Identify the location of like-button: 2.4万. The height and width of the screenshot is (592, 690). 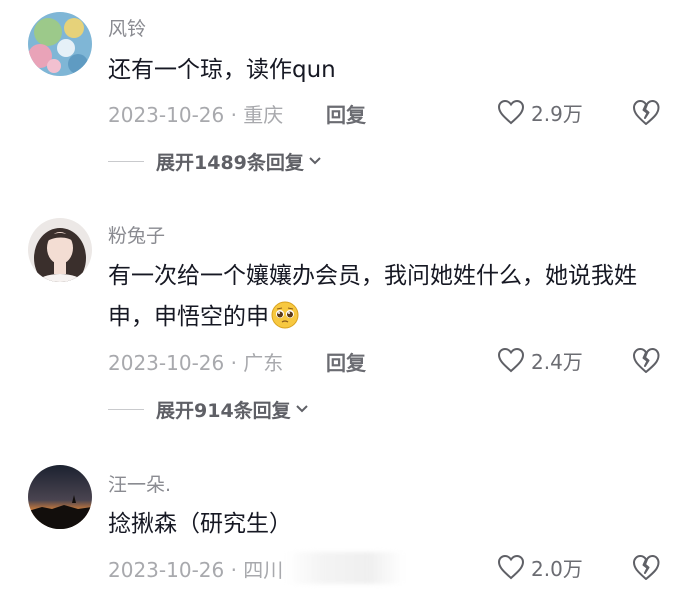
(540, 360).